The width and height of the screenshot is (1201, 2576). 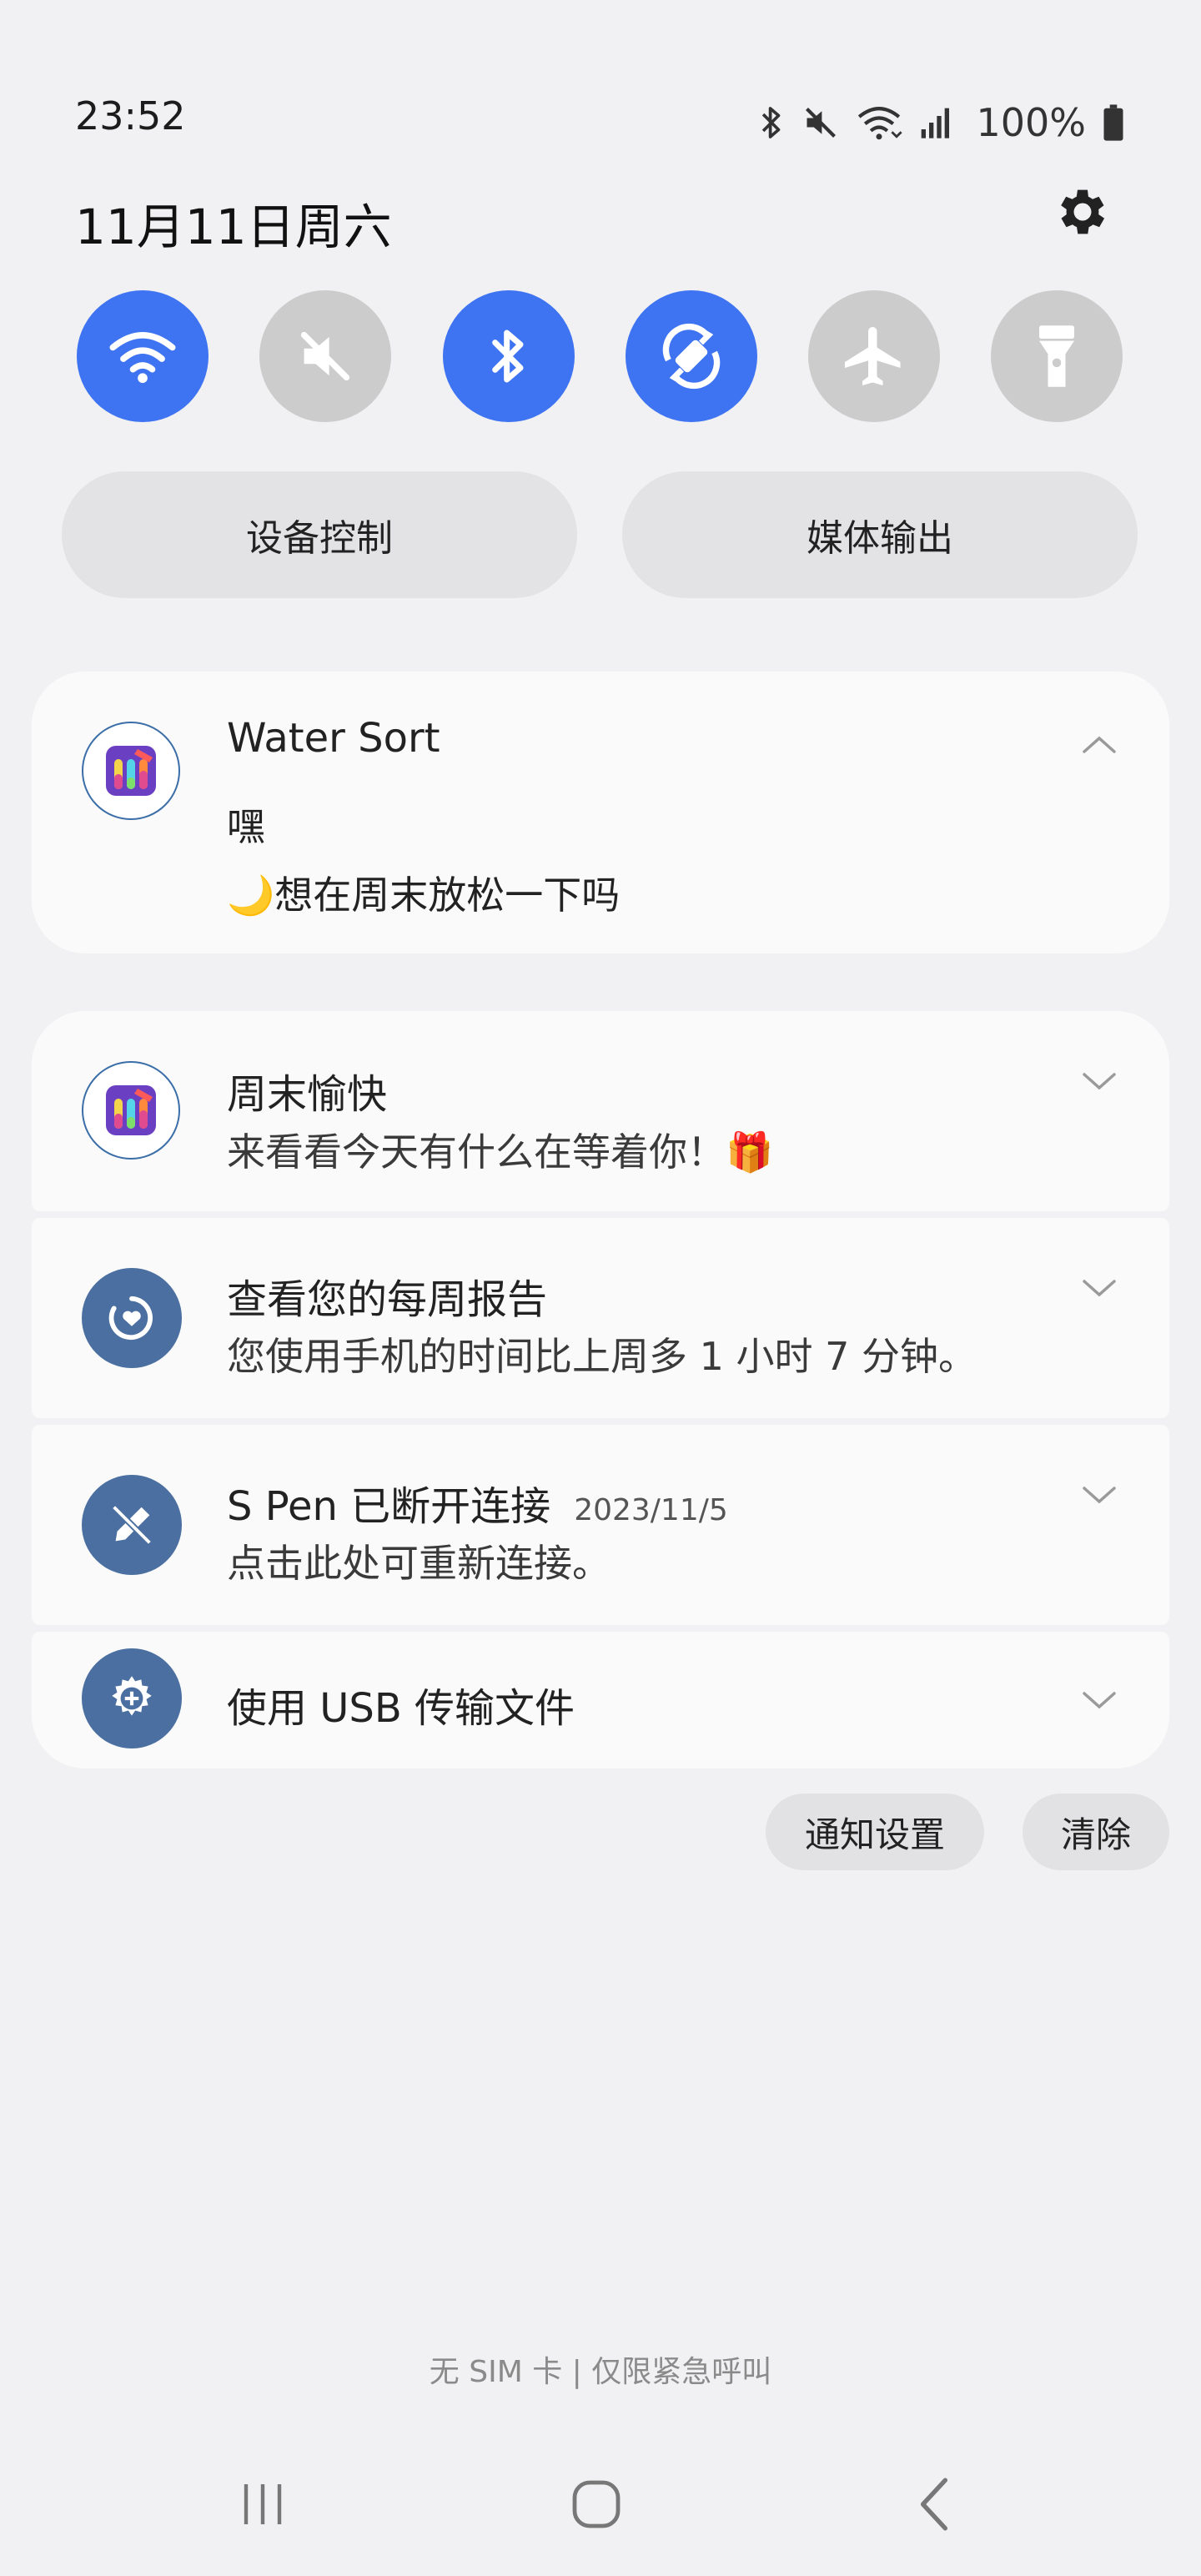 What do you see at coordinates (388, 1299) in the screenshot?
I see `notification-title: 查看您的每周报告` at bounding box center [388, 1299].